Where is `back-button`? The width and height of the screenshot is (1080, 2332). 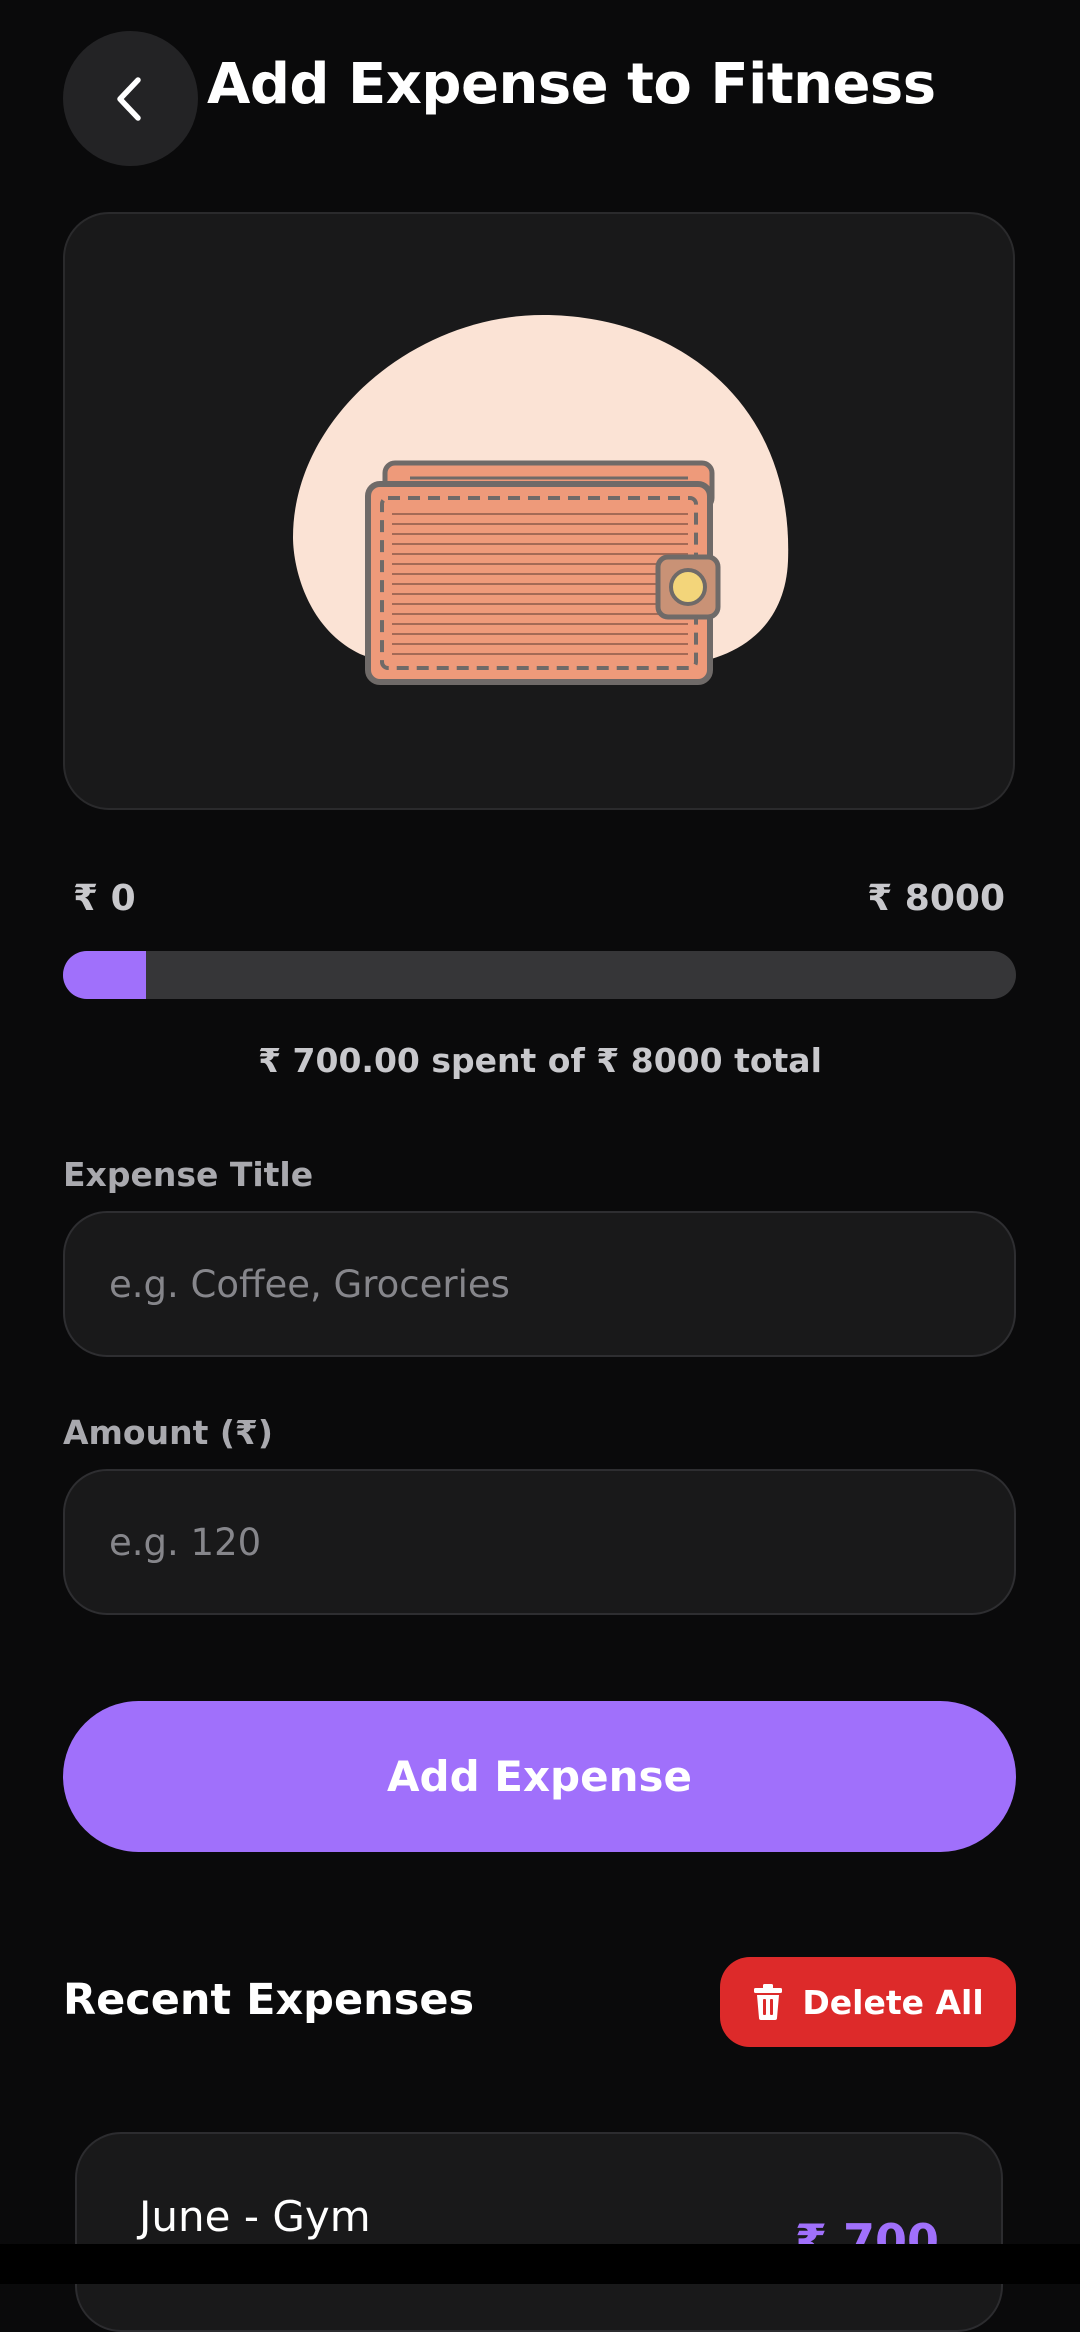
back-button is located at coordinates (130, 98).